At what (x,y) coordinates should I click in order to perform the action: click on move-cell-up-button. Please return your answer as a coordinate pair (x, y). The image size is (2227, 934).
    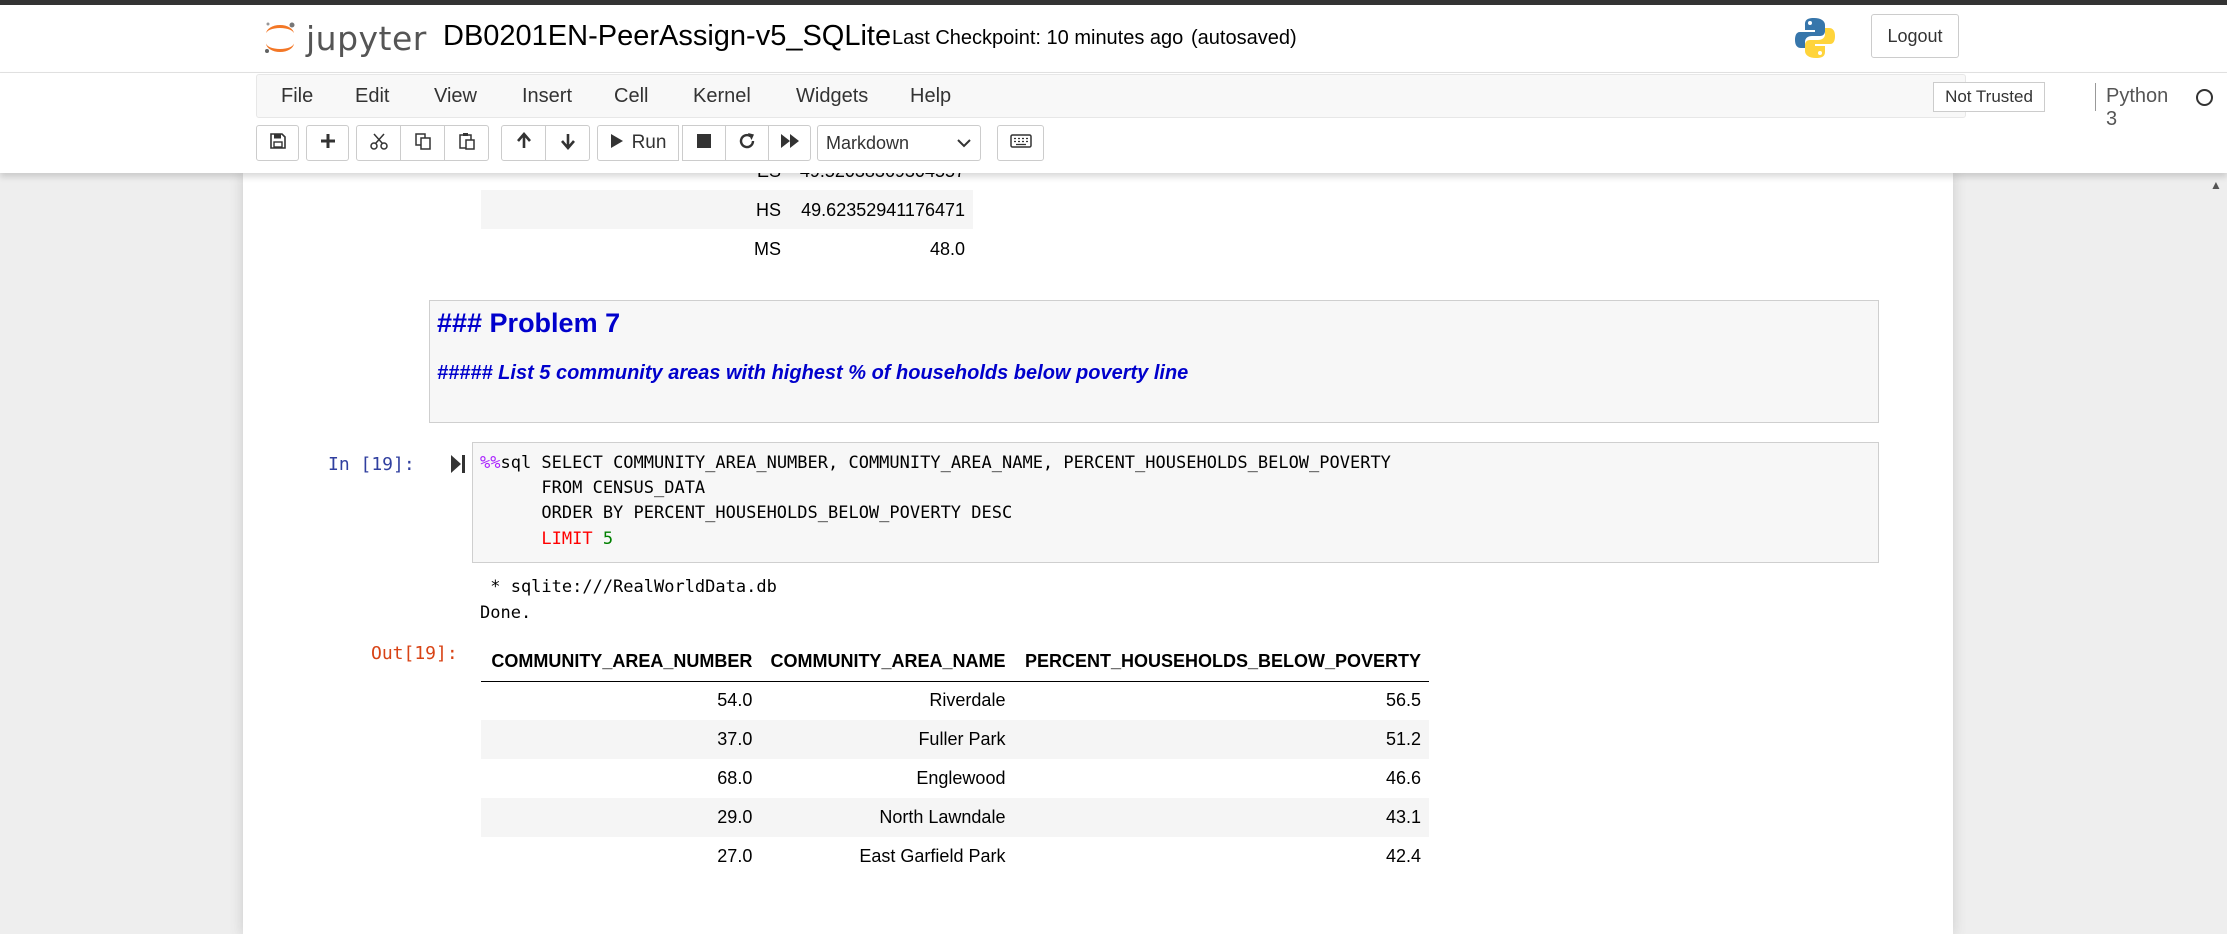
    Looking at the image, I should click on (523, 143).